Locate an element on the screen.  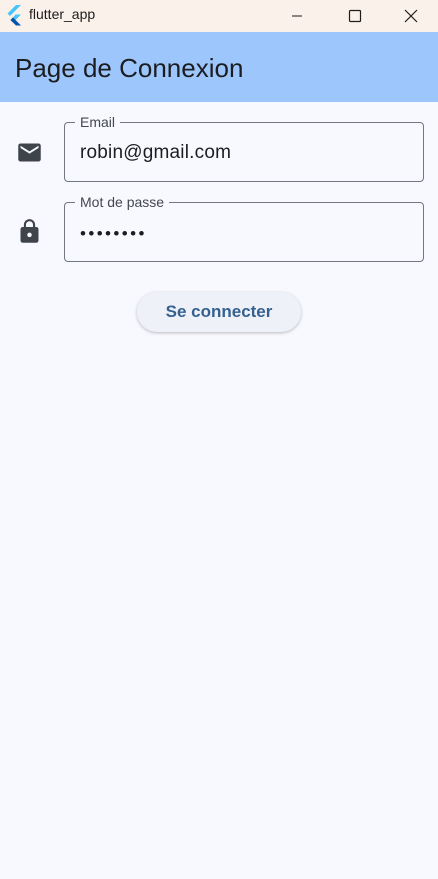
close-icon is located at coordinates (411, 16).